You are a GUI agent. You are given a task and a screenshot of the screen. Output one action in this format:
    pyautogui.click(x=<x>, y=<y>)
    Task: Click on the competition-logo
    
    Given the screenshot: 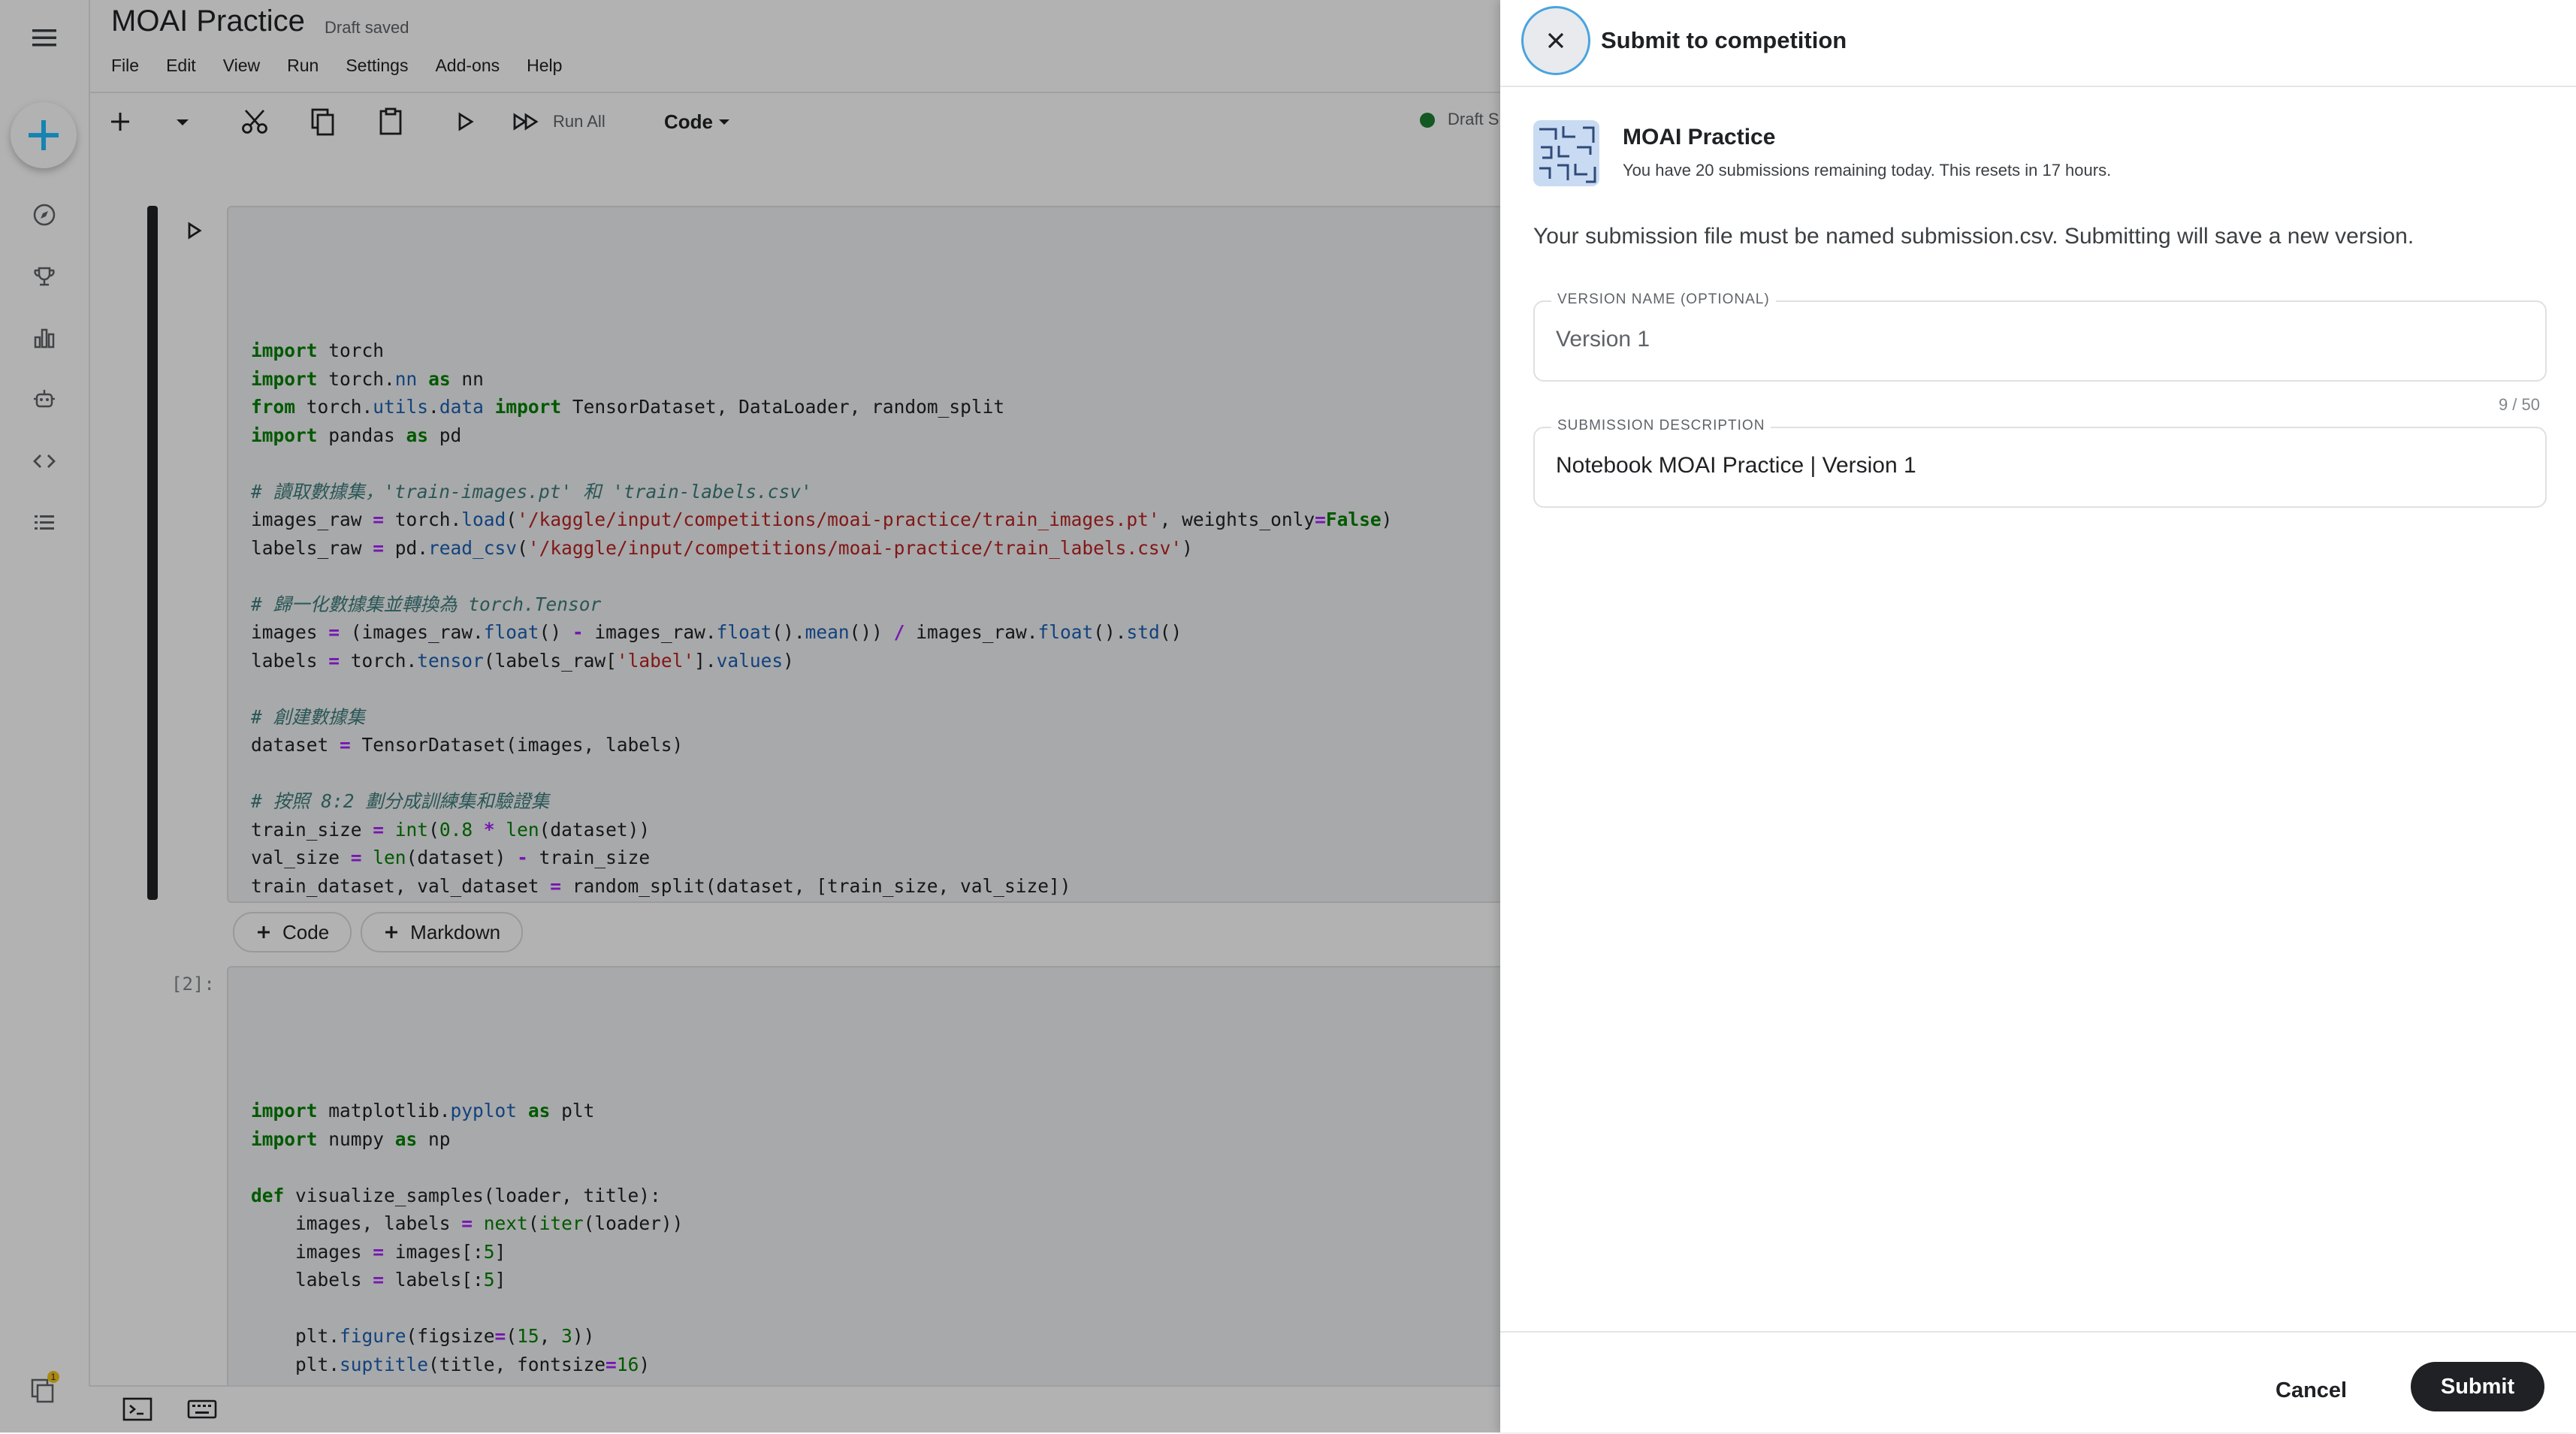 What is the action you would take?
    pyautogui.click(x=1566, y=153)
    